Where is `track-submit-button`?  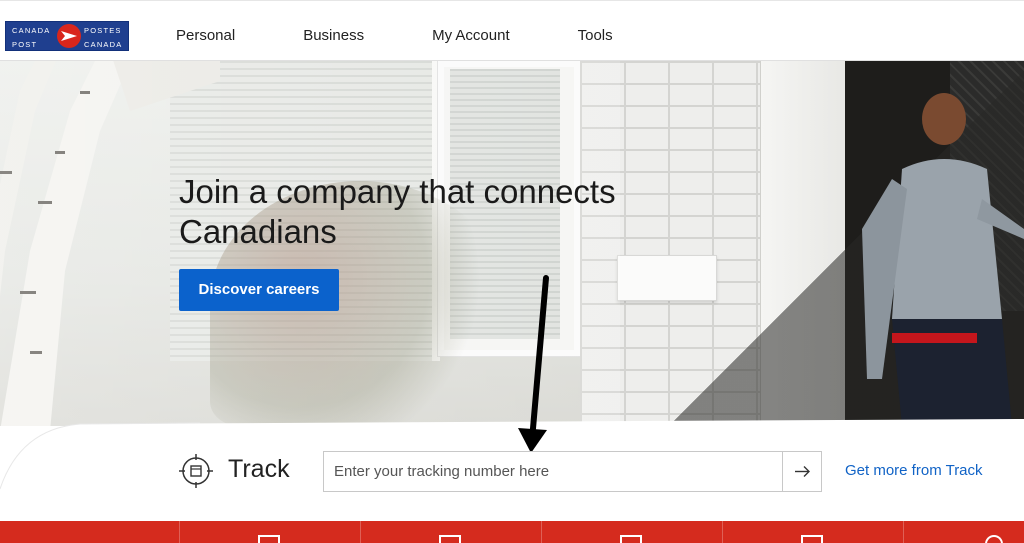
track-submit-button is located at coordinates (802, 471).